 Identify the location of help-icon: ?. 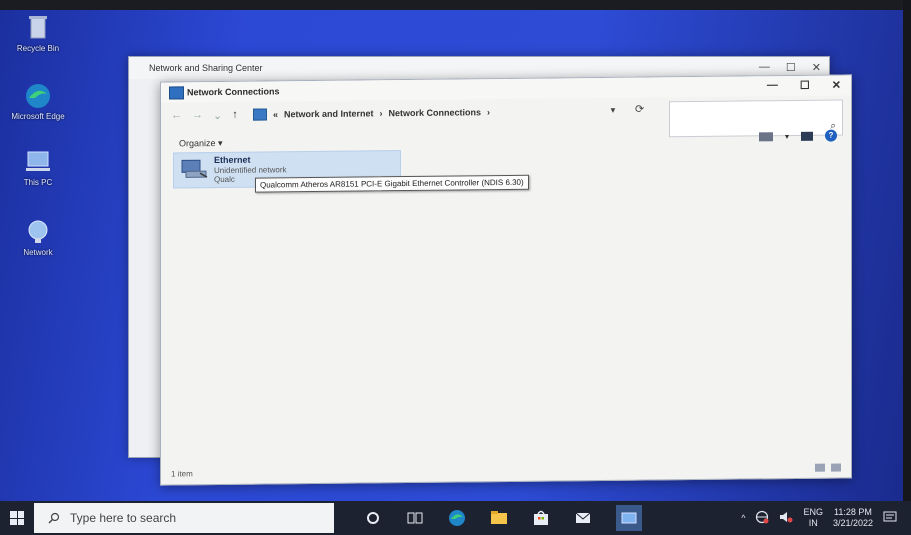
(831, 135).